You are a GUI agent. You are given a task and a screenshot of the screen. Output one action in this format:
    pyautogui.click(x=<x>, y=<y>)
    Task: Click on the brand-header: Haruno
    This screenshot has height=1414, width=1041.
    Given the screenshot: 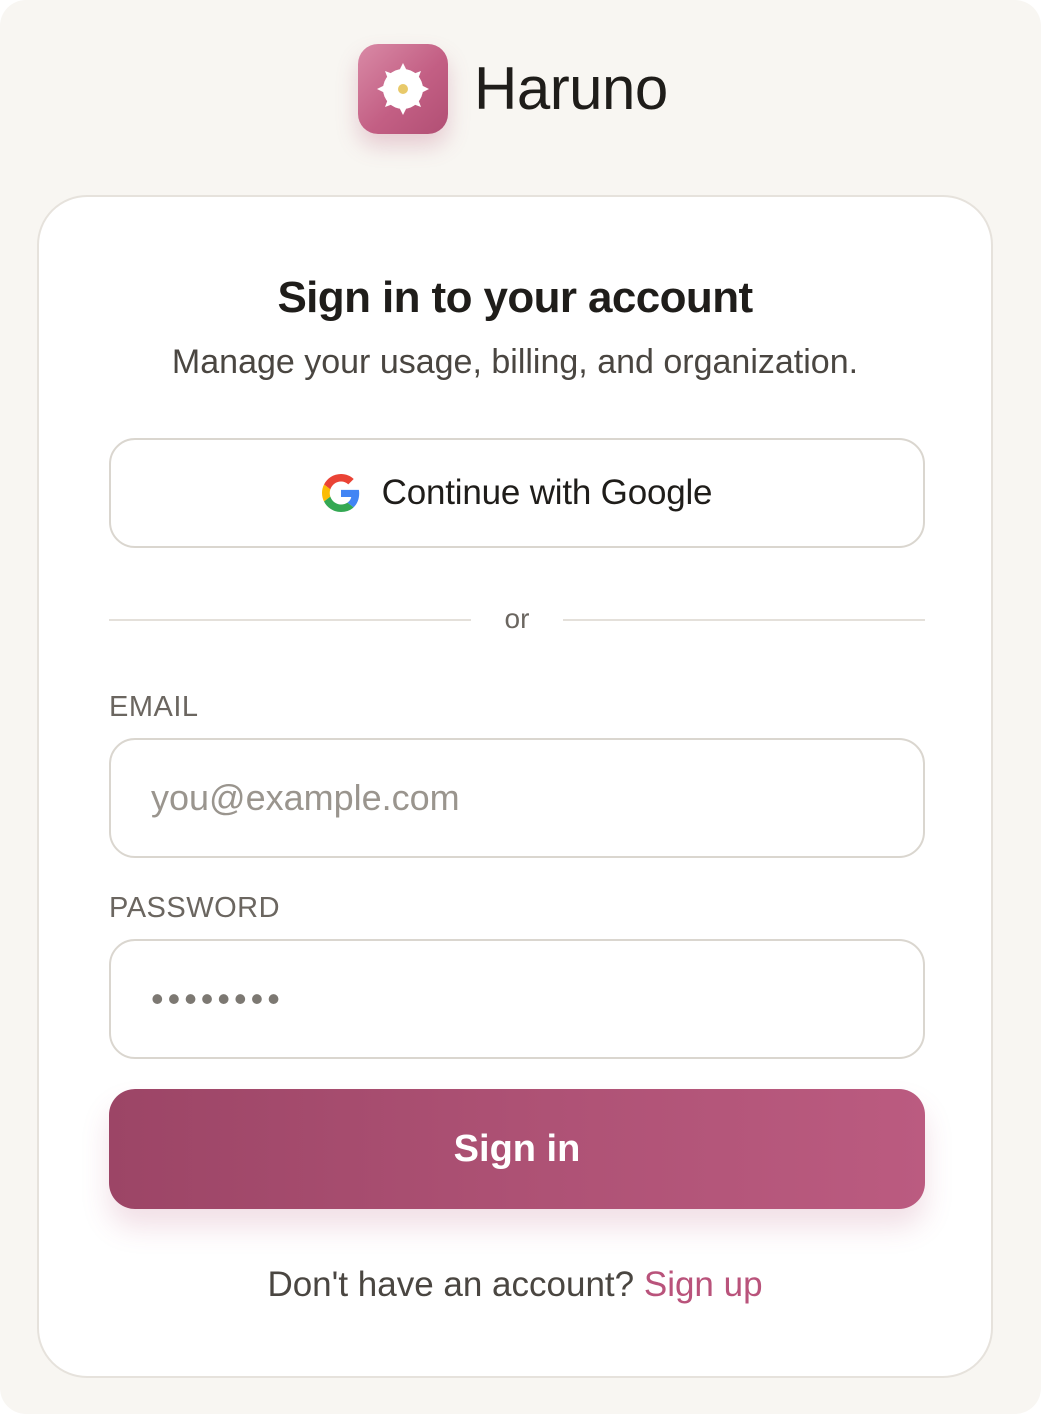 What is the action you would take?
    pyautogui.click(x=513, y=89)
    